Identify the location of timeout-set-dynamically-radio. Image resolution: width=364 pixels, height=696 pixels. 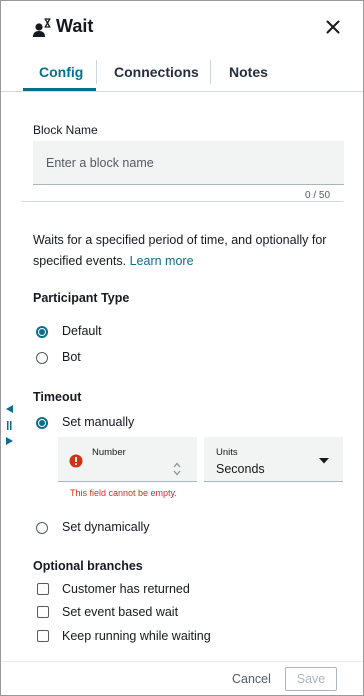
(42, 528).